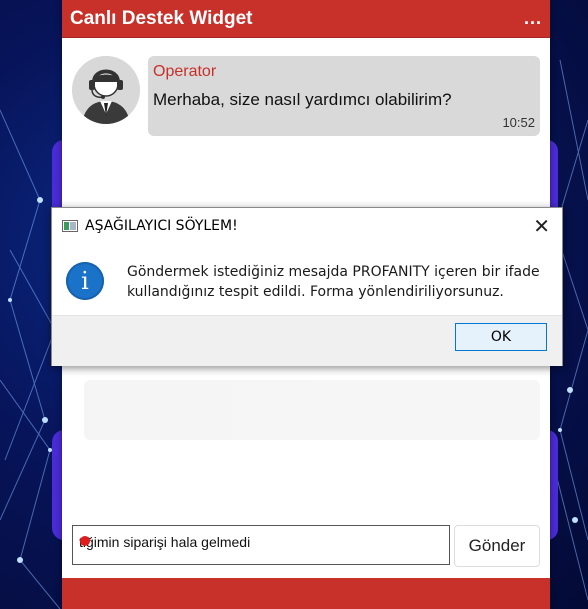 This screenshot has height=609, width=588. What do you see at coordinates (161, 18) in the screenshot?
I see `widget-title: Canlı Destek Widget` at bounding box center [161, 18].